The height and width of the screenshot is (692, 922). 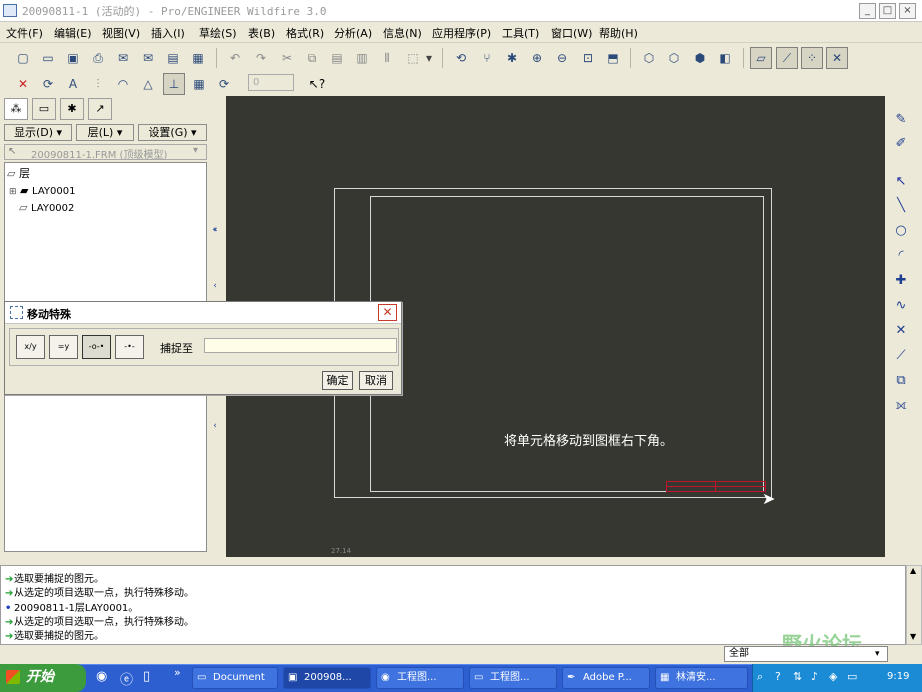 What do you see at coordinates (168, 33) in the screenshot?
I see `menu-insert: 插入(I)` at bounding box center [168, 33].